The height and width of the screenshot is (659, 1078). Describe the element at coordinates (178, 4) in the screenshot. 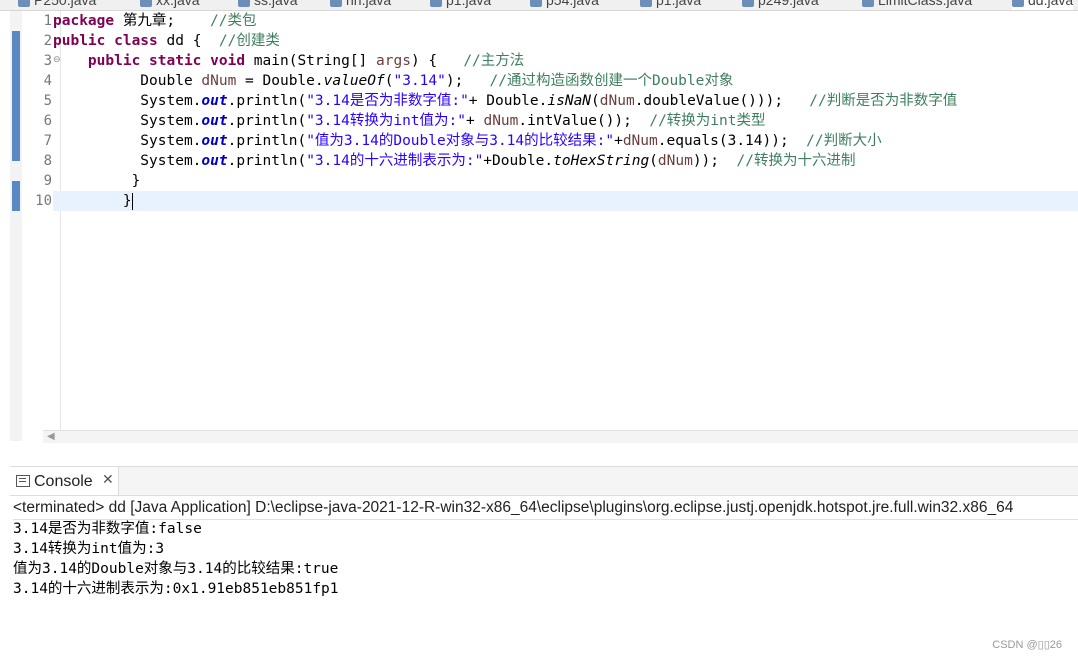

I see `editor-tab-label: xx.java` at that location.